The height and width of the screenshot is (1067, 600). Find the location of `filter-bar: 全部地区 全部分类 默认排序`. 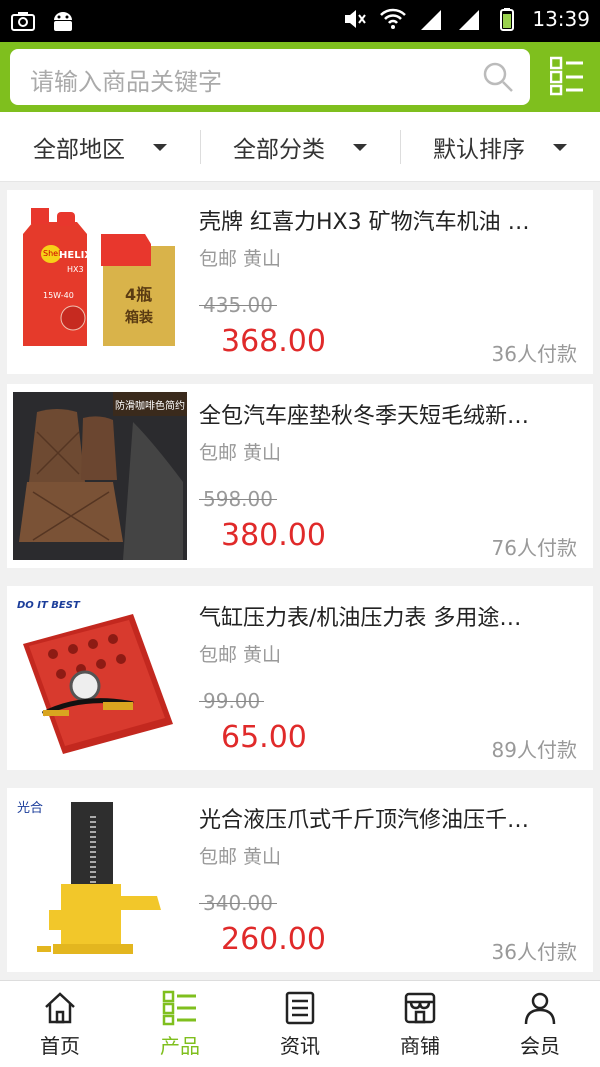

filter-bar: 全部地区 全部分类 默认排序 is located at coordinates (300, 147).